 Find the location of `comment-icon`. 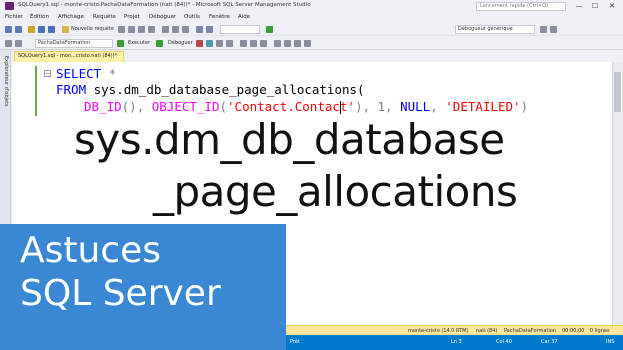

comment-icon is located at coordinates (277, 43).